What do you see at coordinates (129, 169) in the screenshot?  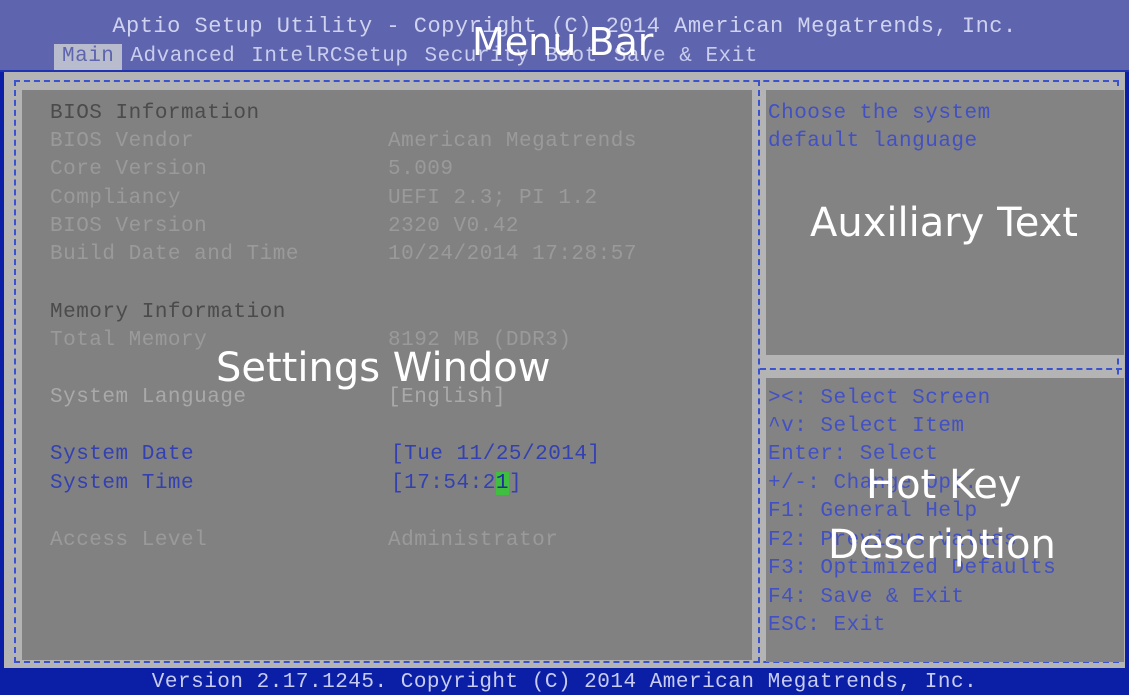 I see `core-version-label: Core Version` at bounding box center [129, 169].